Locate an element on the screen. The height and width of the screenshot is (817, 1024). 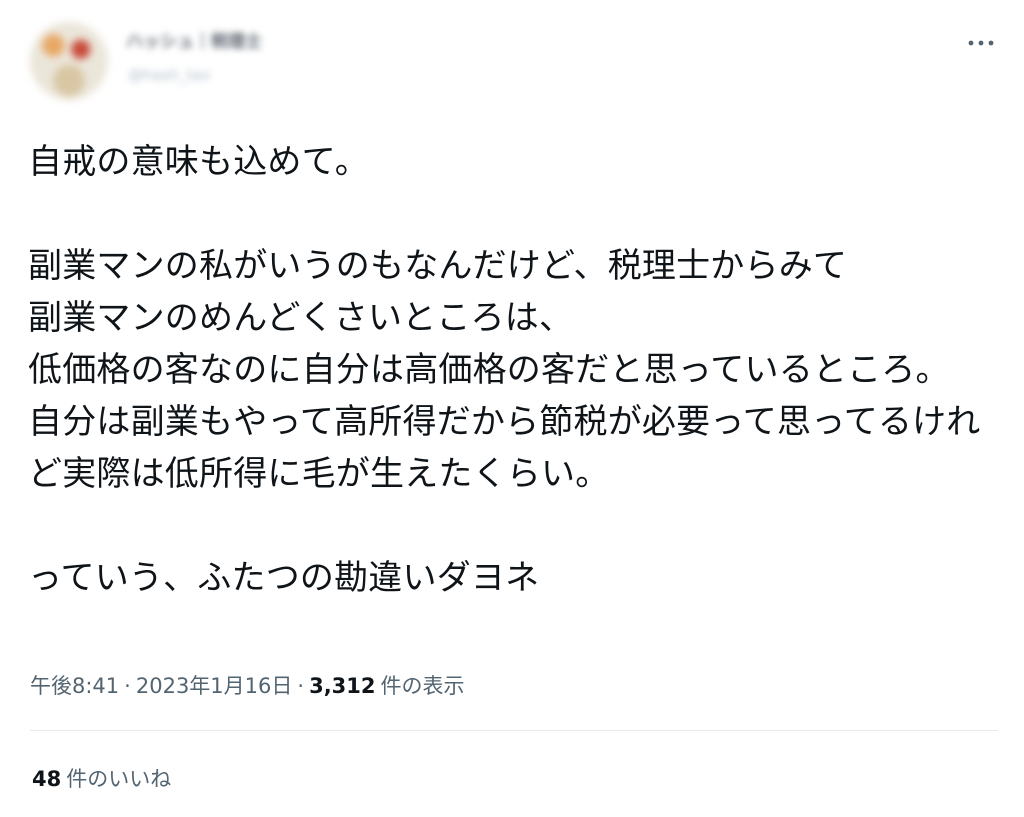
username: @hash_tax is located at coordinates (187, 75).